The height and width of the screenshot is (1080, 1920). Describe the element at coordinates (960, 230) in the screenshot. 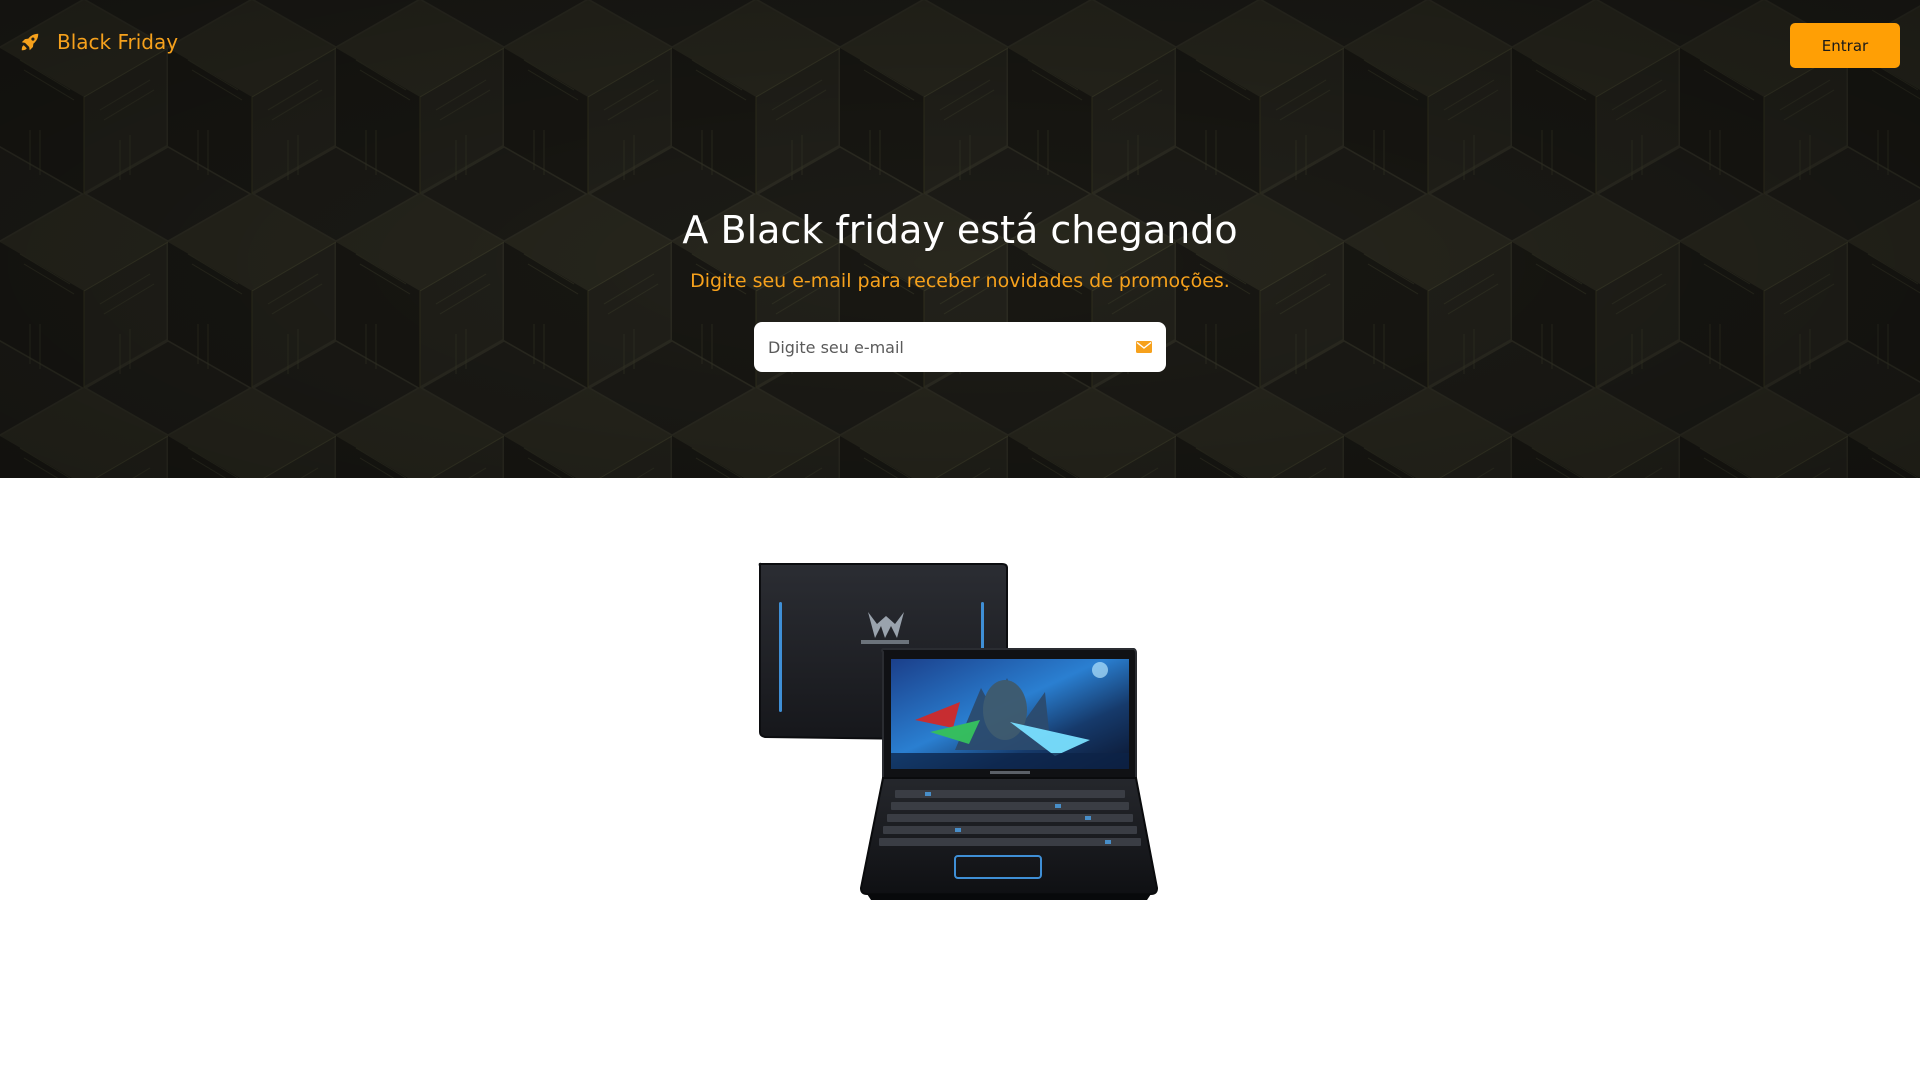

I see `hero-title: A Black friday está chegando` at that location.